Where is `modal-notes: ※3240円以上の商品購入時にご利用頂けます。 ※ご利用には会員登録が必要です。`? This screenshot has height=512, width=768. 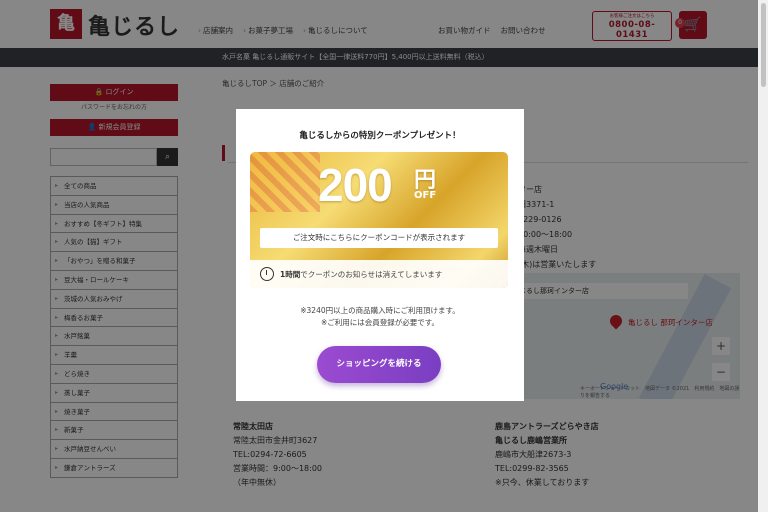
modal-notes: ※3240円以上の商品購入時にご利用頂けます。 ※ご利用には会員登録が必要です。 is located at coordinates (380, 317).